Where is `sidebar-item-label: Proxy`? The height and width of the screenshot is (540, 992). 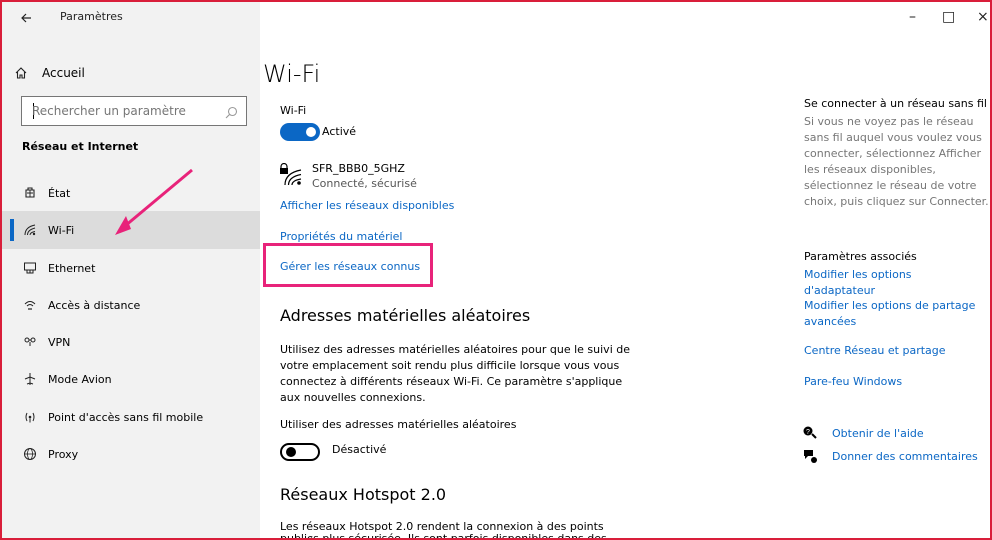 sidebar-item-label: Proxy is located at coordinates (63, 454).